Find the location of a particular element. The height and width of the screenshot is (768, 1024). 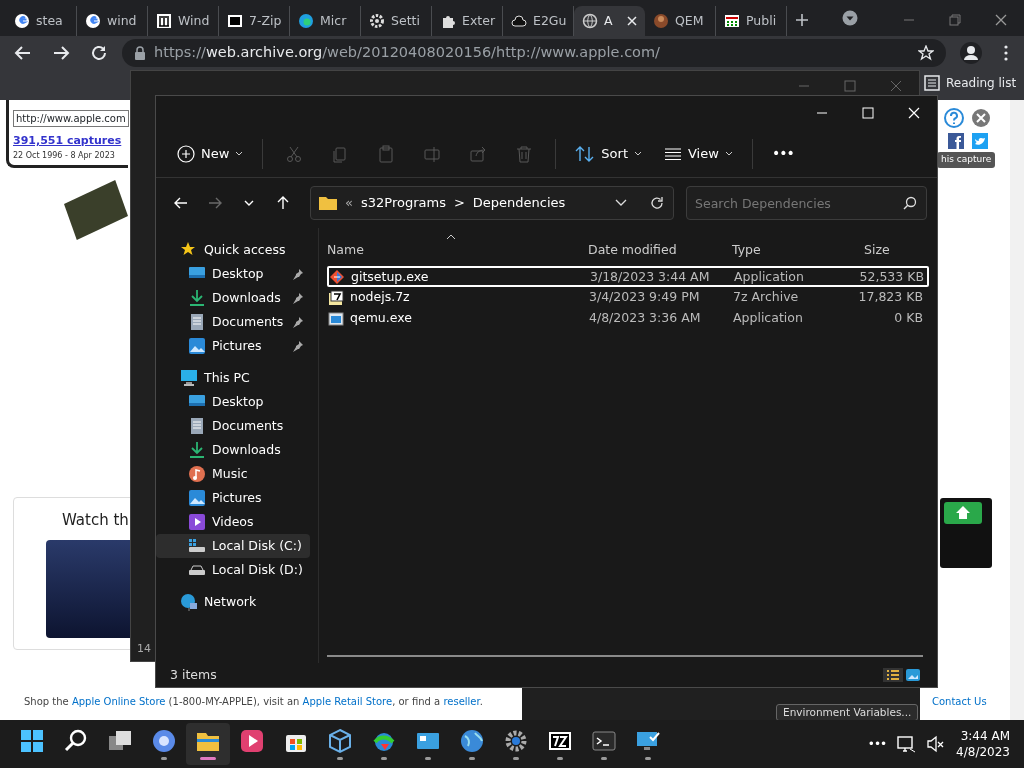

sidebar-item: Quick access is located at coordinates (233, 250).